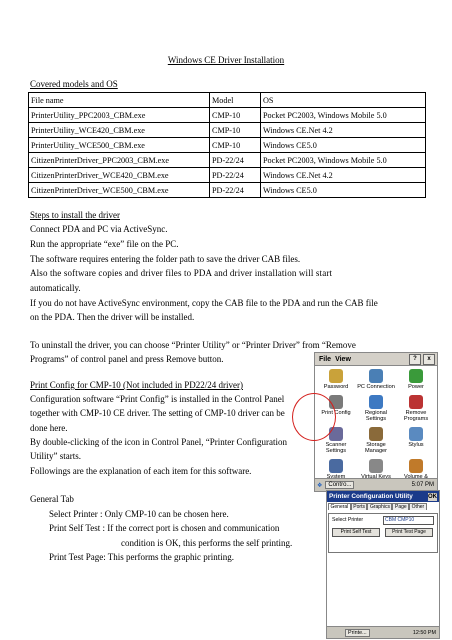  I want to click on control-panel-menubar: File View ? x, so click(376, 359).